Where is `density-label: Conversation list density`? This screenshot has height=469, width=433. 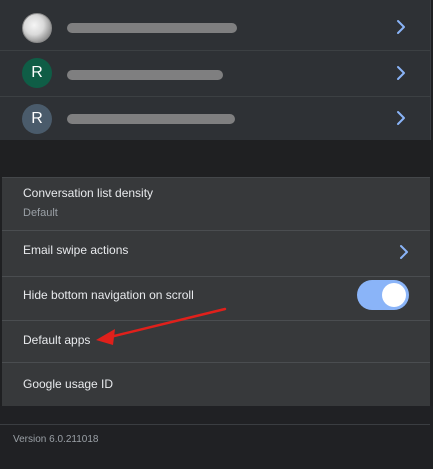
density-label: Conversation list density is located at coordinates (88, 193).